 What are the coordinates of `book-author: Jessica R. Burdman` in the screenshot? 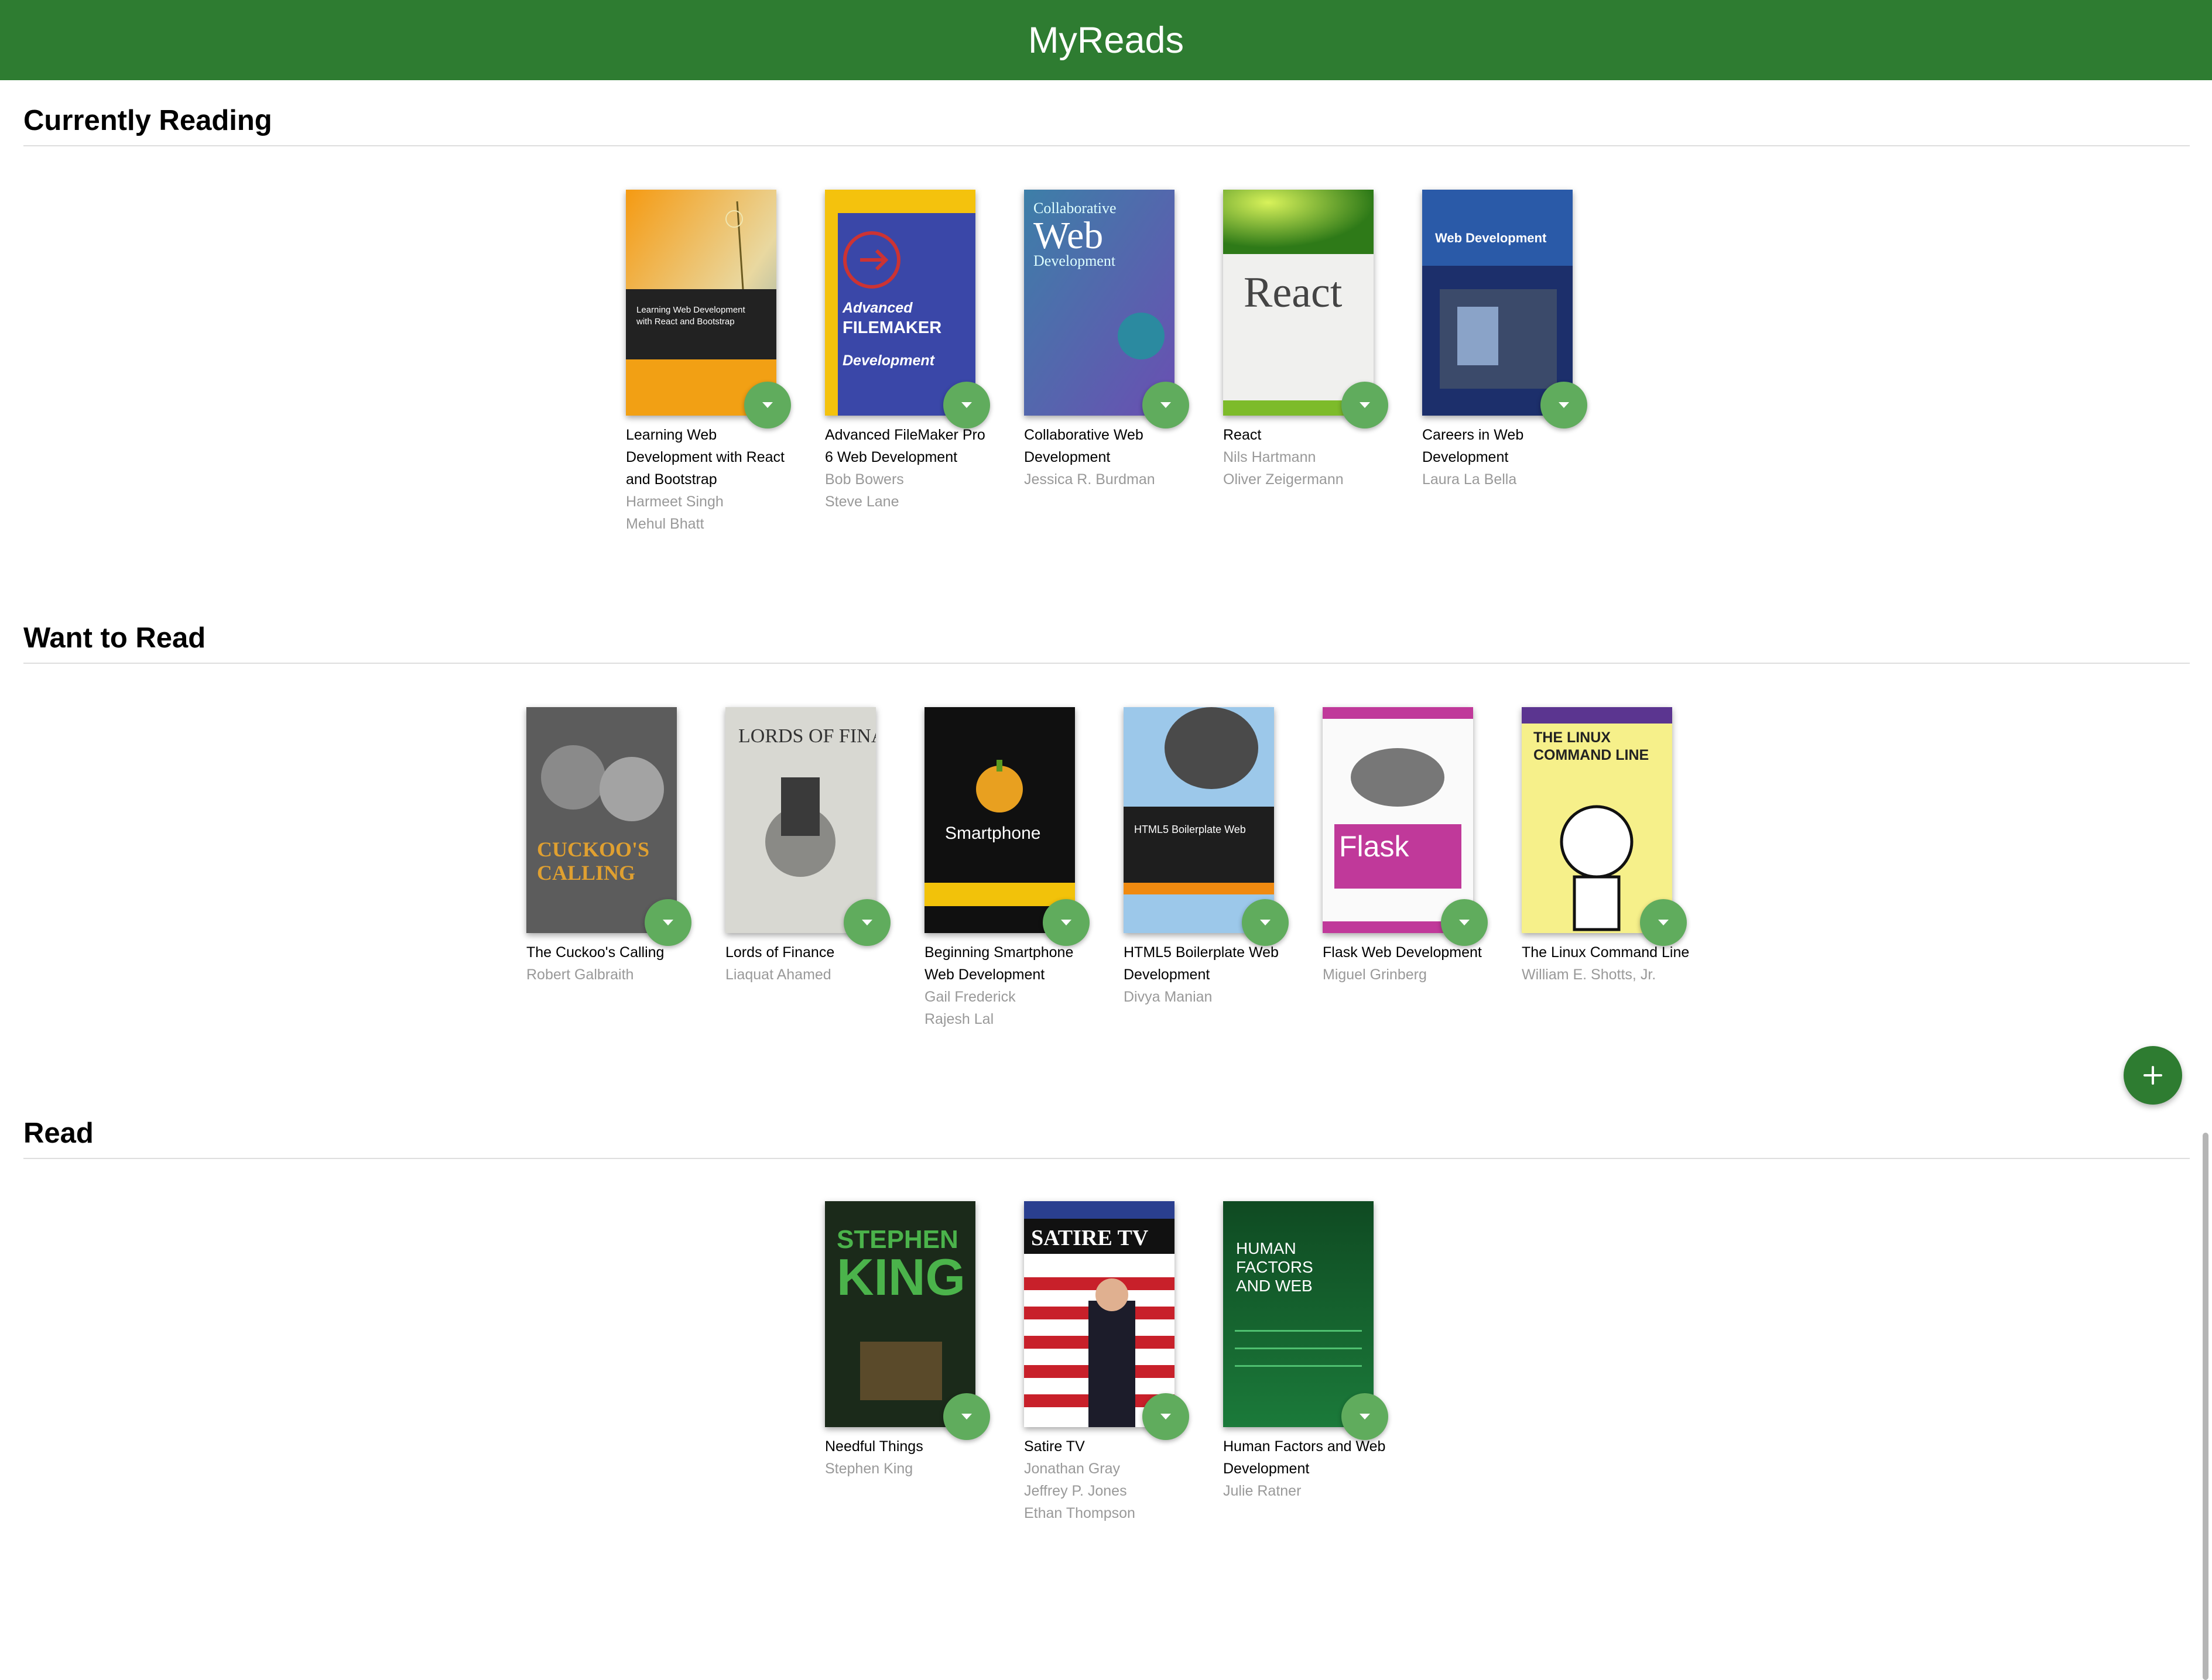 It's located at (1089, 479).